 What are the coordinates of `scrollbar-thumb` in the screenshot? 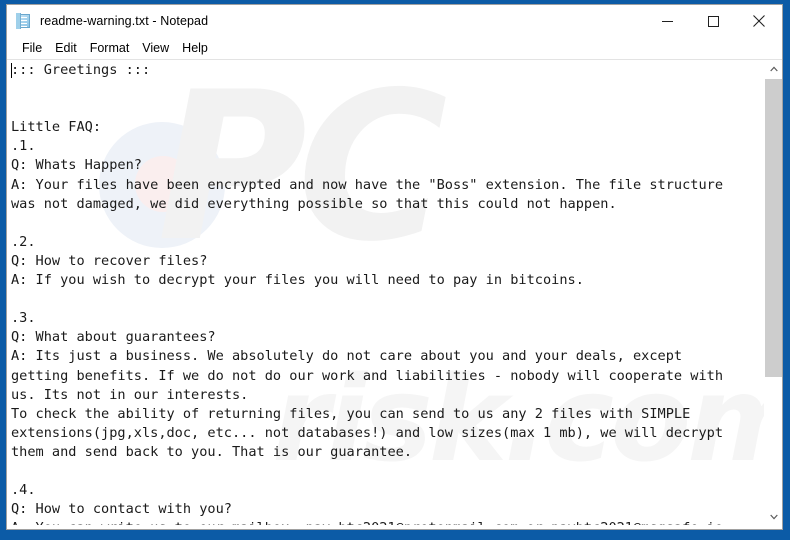 It's located at (773, 228).